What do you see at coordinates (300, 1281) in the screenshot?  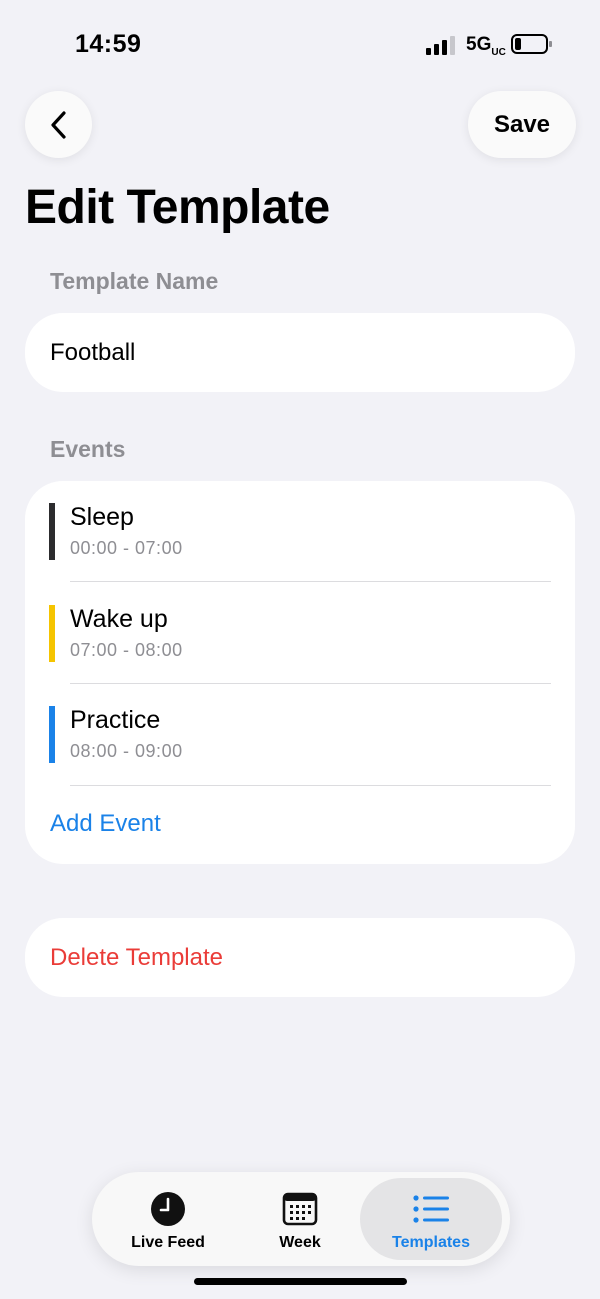 I see `home-indicator` at bounding box center [300, 1281].